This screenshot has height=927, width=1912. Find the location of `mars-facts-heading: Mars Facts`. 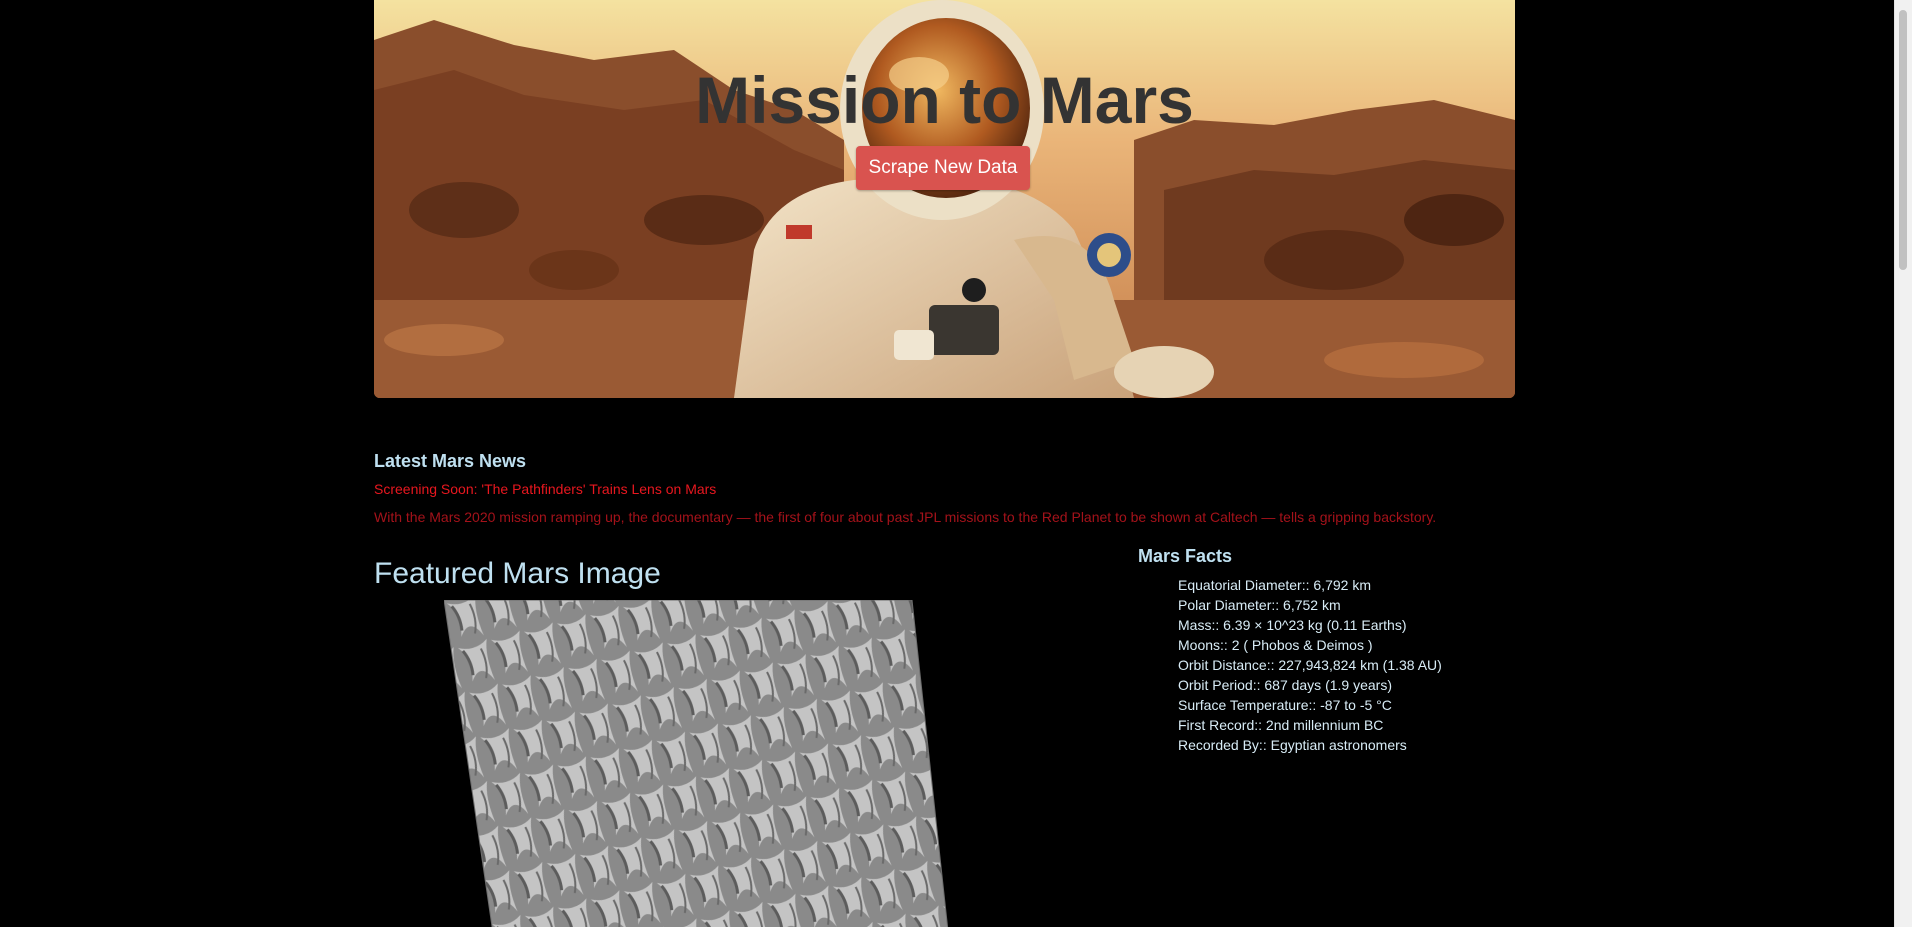

mars-facts-heading: Mars Facts is located at coordinates (1185, 556).